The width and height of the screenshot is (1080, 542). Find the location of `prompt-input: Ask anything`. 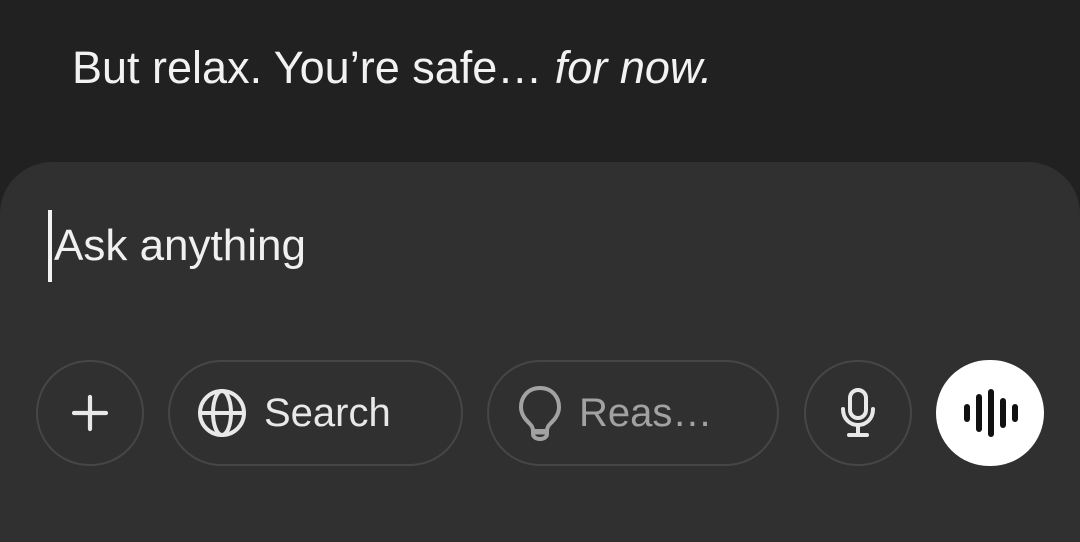

prompt-input: Ask anything is located at coordinates (523, 246).